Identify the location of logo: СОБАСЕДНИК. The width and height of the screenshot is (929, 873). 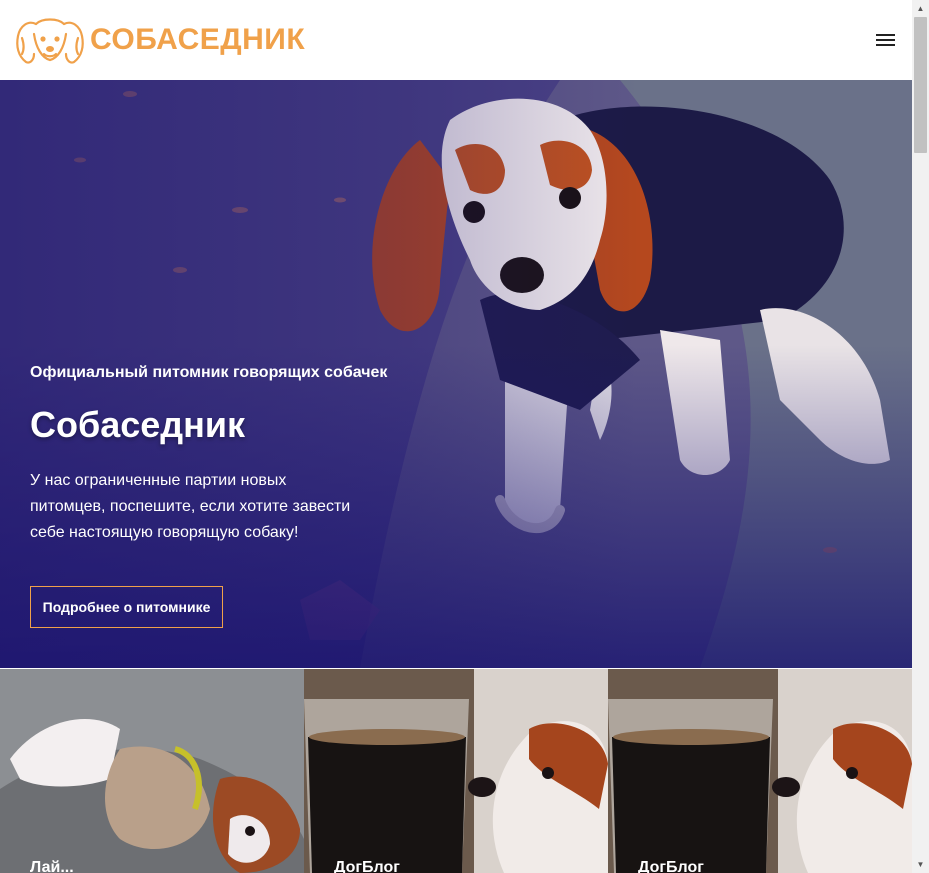
(159, 40).